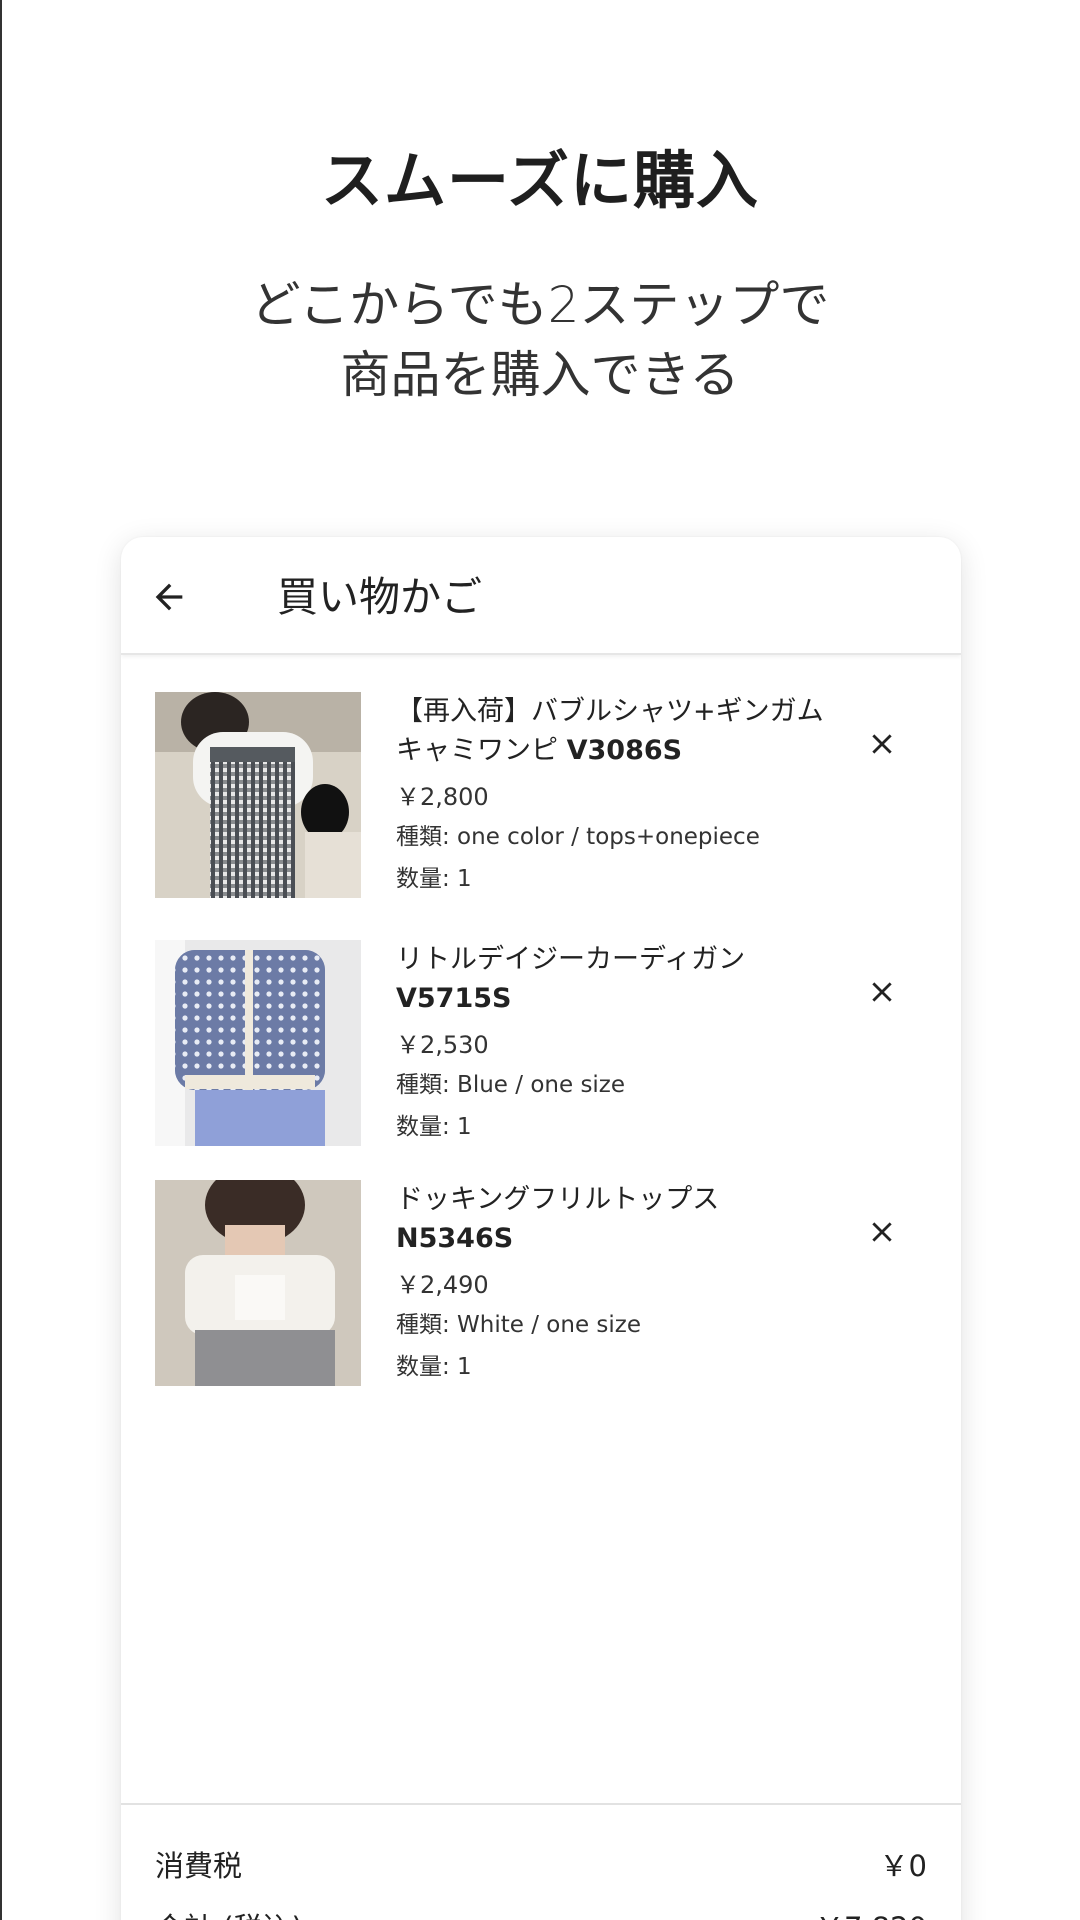 This screenshot has width=1080, height=1920. What do you see at coordinates (616, 731) in the screenshot?
I see `item-title: 【再入荷】バブルシャツ+ギンガムキャミワンピ V3086S` at bounding box center [616, 731].